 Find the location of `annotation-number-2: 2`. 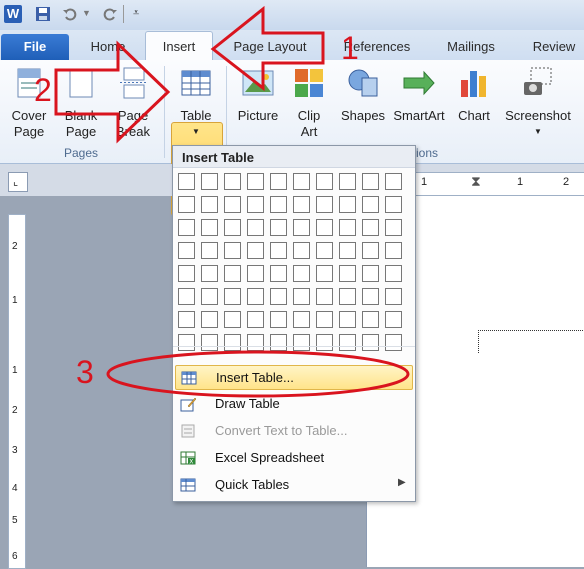

annotation-number-2: 2 is located at coordinates (43, 90).